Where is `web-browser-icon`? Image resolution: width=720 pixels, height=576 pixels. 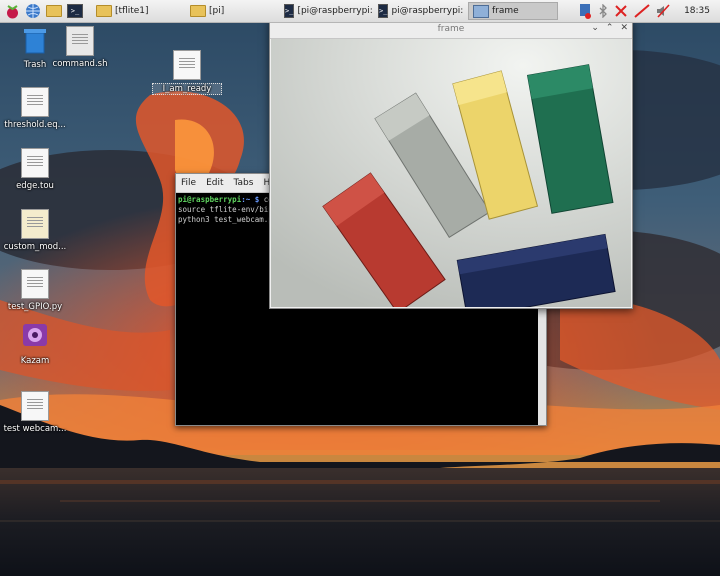 web-browser-icon is located at coordinates (33, 11).